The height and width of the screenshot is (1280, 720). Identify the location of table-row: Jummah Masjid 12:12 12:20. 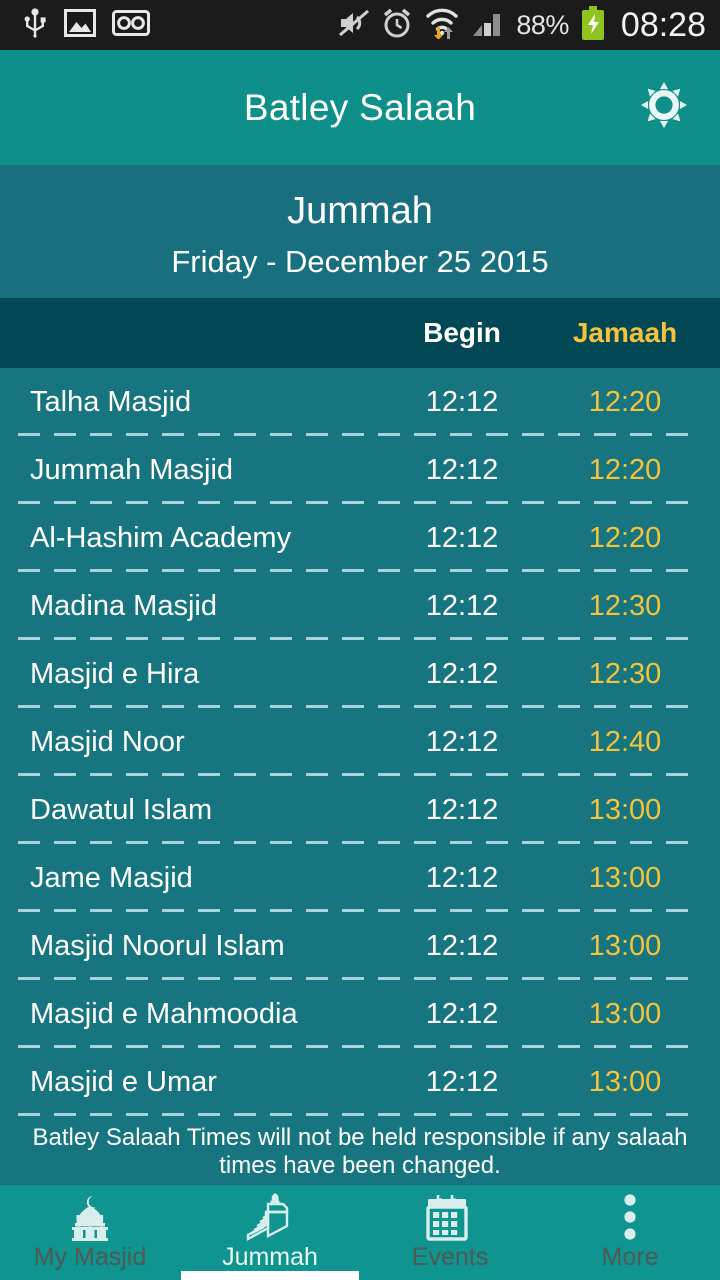
(360, 470).